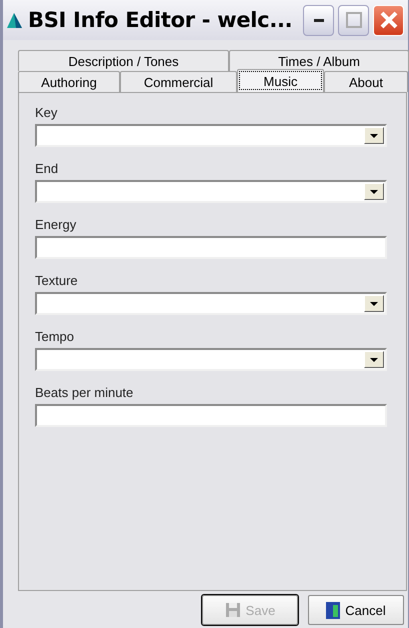 The height and width of the screenshot is (628, 409). What do you see at coordinates (356, 610) in the screenshot?
I see `cancel-button: Cancel` at bounding box center [356, 610].